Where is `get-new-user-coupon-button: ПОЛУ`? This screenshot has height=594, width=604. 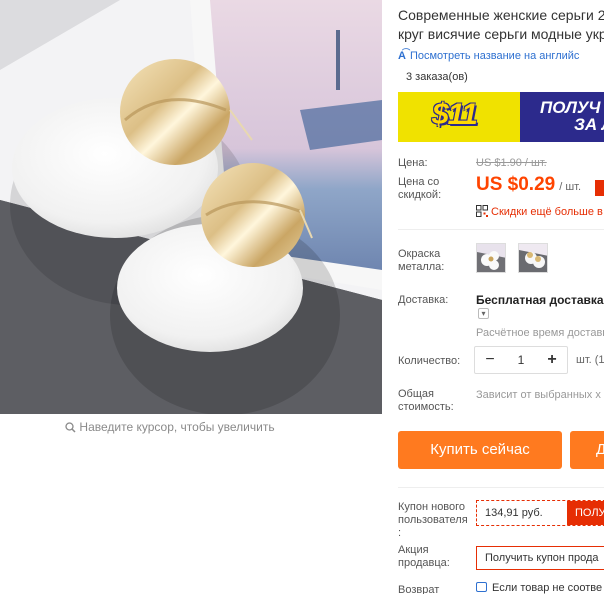
get-new-user-coupon-button: ПОЛУ is located at coordinates (585, 513).